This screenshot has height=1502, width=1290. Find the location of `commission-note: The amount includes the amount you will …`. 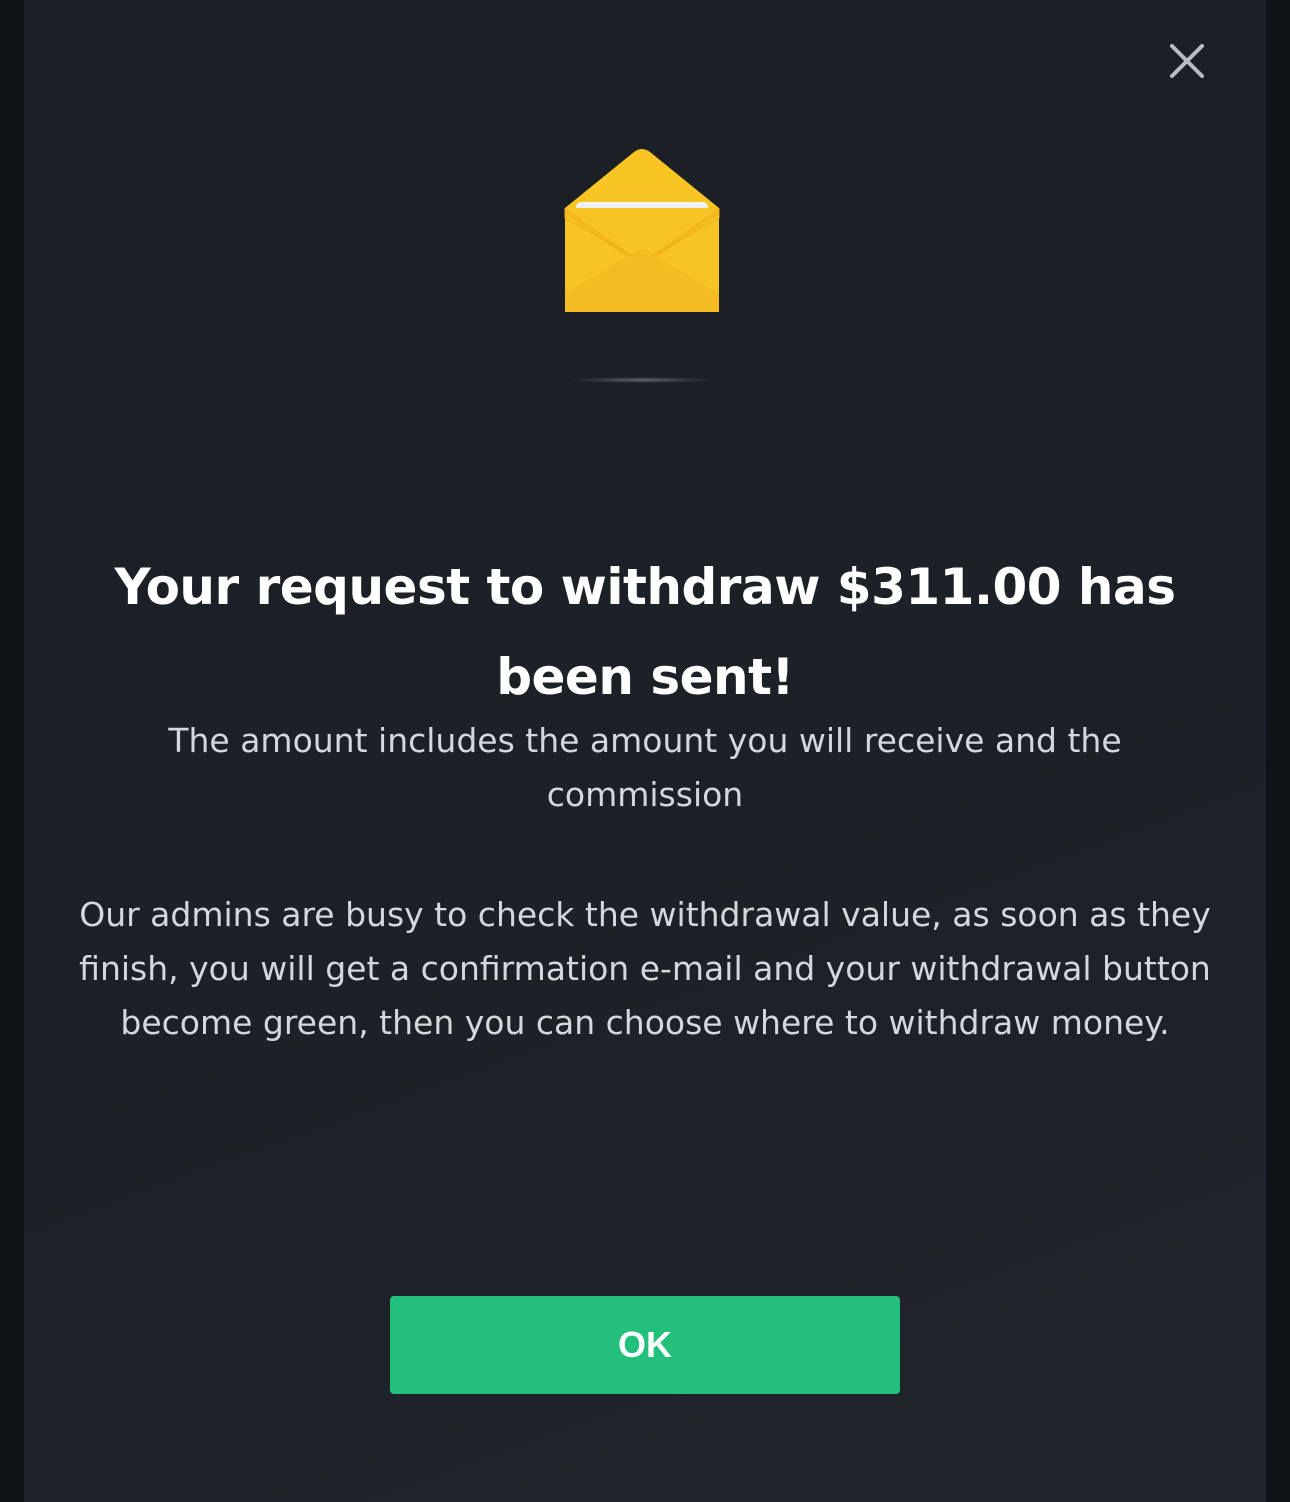

commission-note: The amount includes the amount you will … is located at coordinates (645, 767).